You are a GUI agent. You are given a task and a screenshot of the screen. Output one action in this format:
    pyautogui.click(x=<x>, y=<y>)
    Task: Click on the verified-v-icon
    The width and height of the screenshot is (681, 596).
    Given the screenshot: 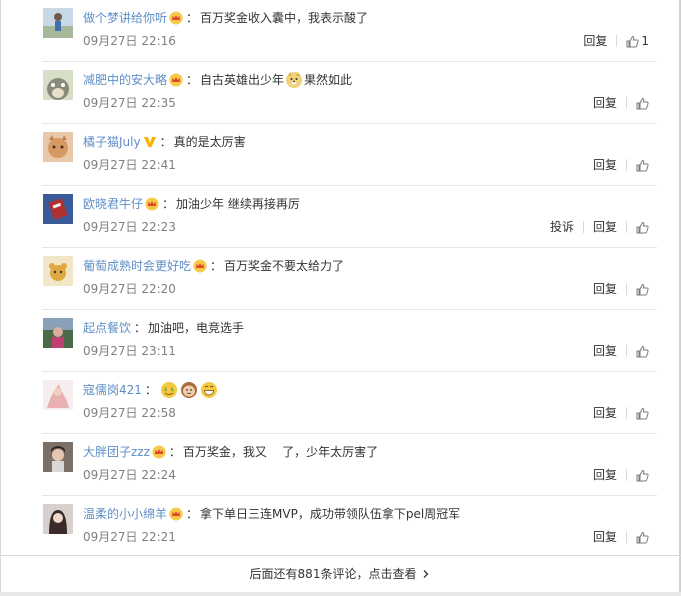 What is the action you would take?
    pyautogui.click(x=150, y=145)
    